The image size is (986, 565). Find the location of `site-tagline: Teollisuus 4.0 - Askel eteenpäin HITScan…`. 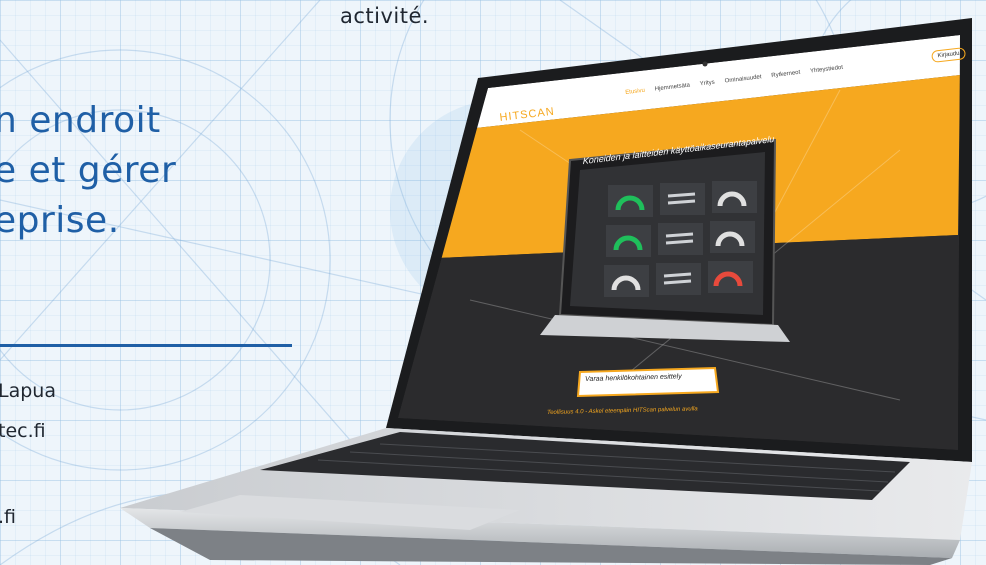

site-tagline: Teollisuus 4.0 - Askel eteenpäin HITScan… is located at coordinates (622, 411).